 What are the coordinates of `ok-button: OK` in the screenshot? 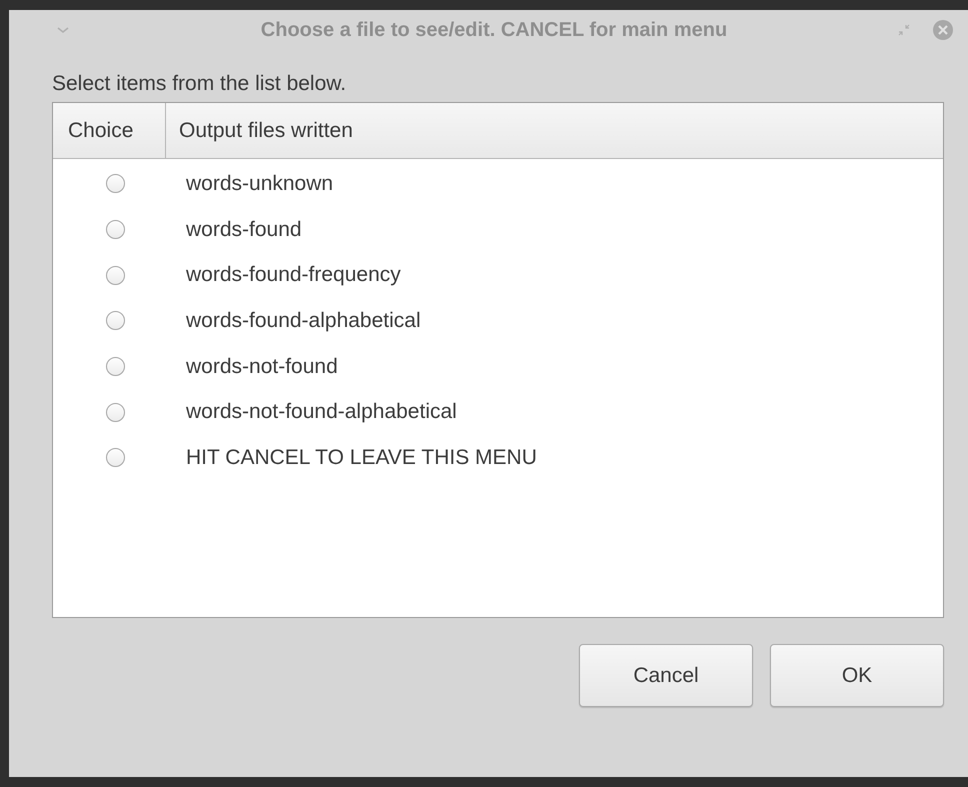 It's located at (857, 675).